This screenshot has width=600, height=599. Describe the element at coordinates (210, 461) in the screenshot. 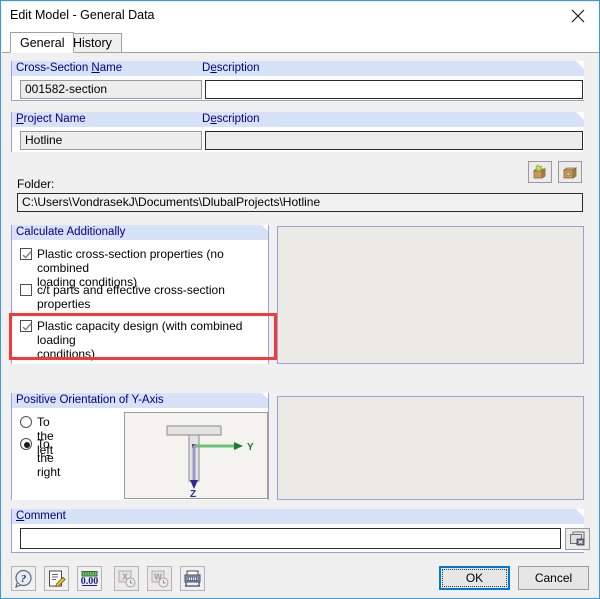

I see `t-section-drawing: Y Z` at that location.